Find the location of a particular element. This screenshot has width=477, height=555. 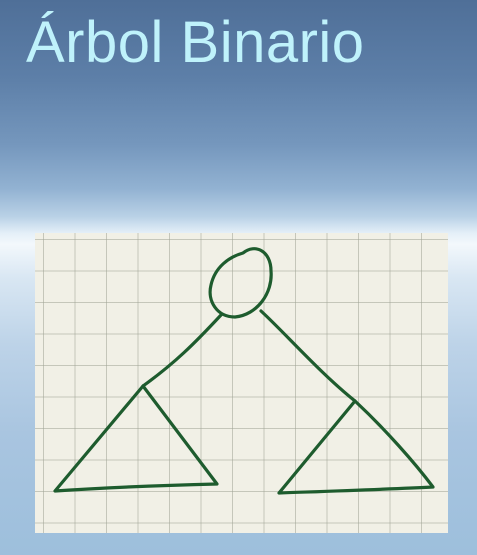

right-branch-line is located at coordinates (308, 356).